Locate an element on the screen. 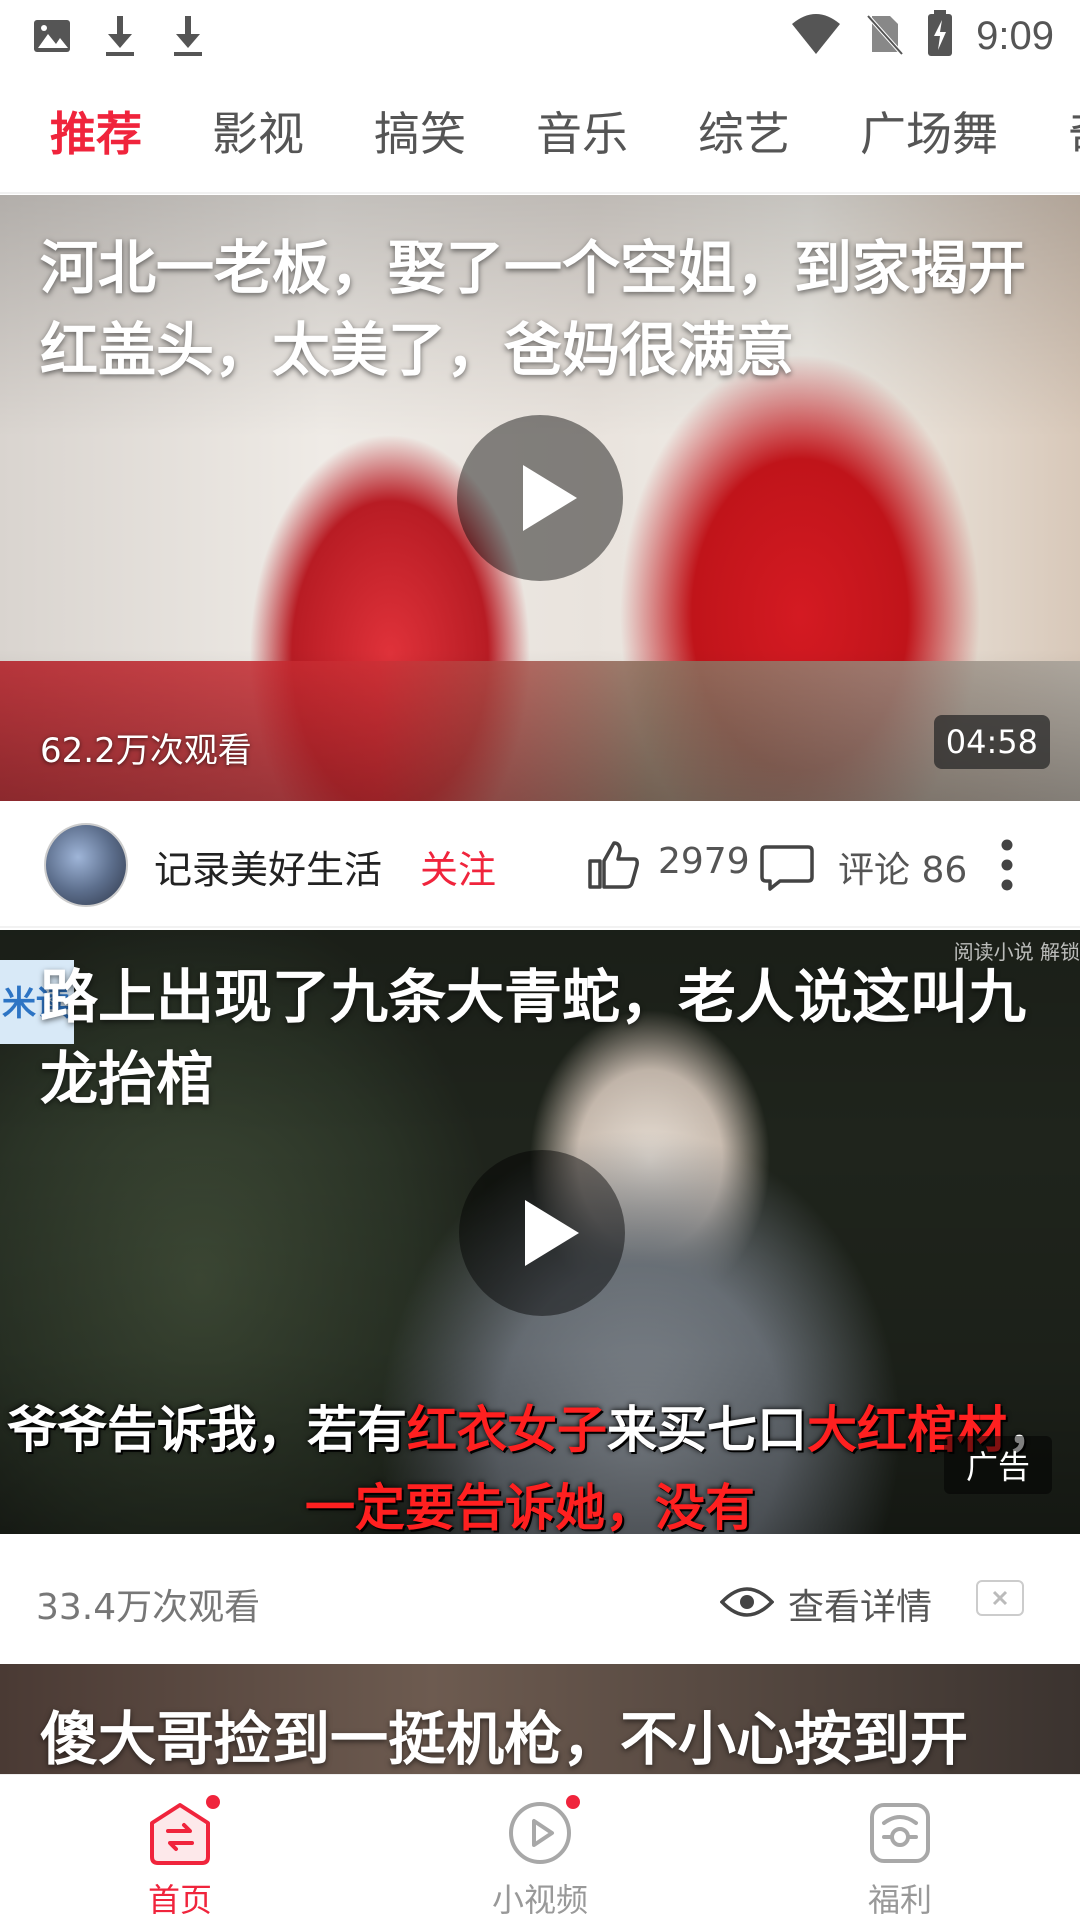  tab-film: 影视 is located at coordinates (258, 131).